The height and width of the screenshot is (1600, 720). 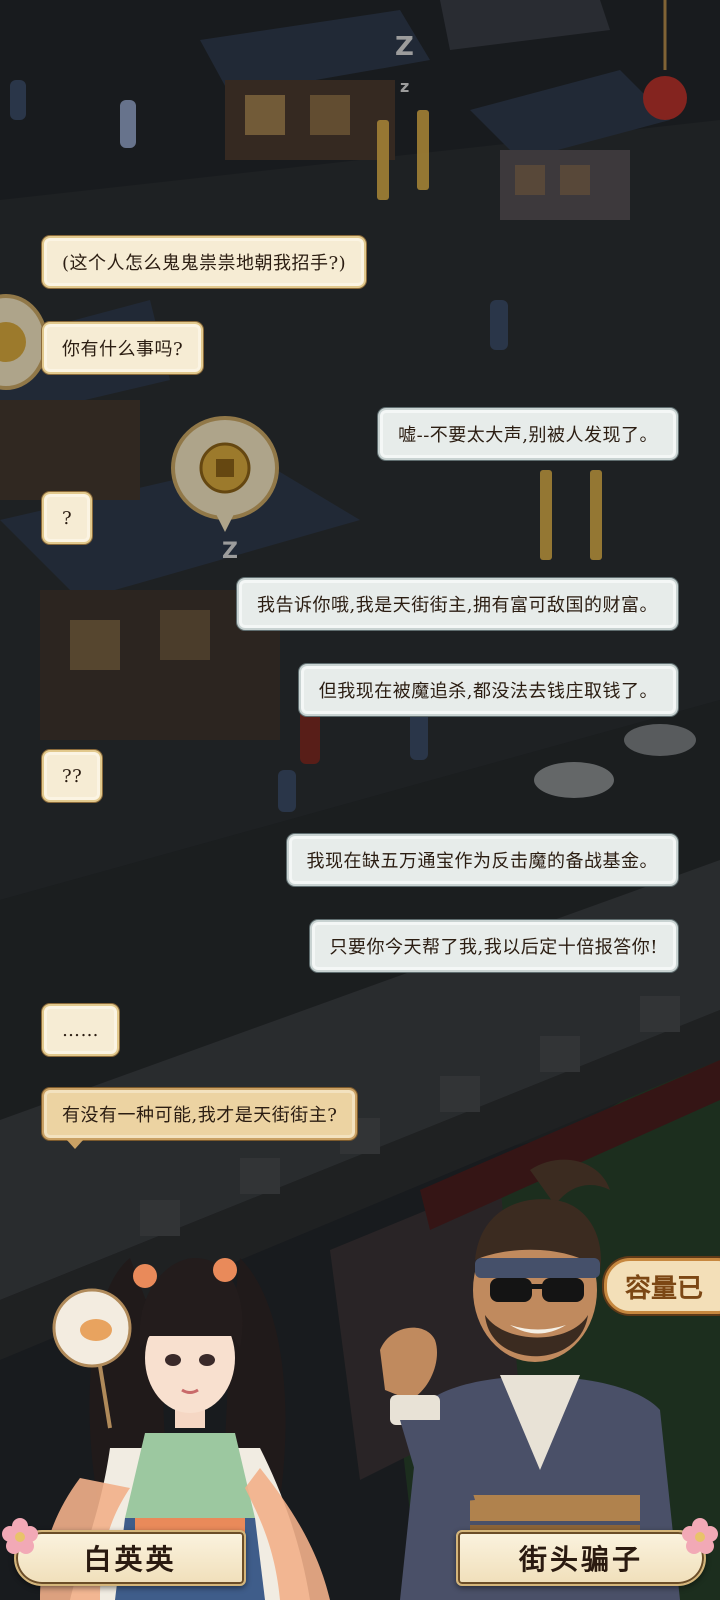 I want to click on dialogue-bubble-right: 嘘--不要太大声,别被人发现了。, so click(x=528, y=434).